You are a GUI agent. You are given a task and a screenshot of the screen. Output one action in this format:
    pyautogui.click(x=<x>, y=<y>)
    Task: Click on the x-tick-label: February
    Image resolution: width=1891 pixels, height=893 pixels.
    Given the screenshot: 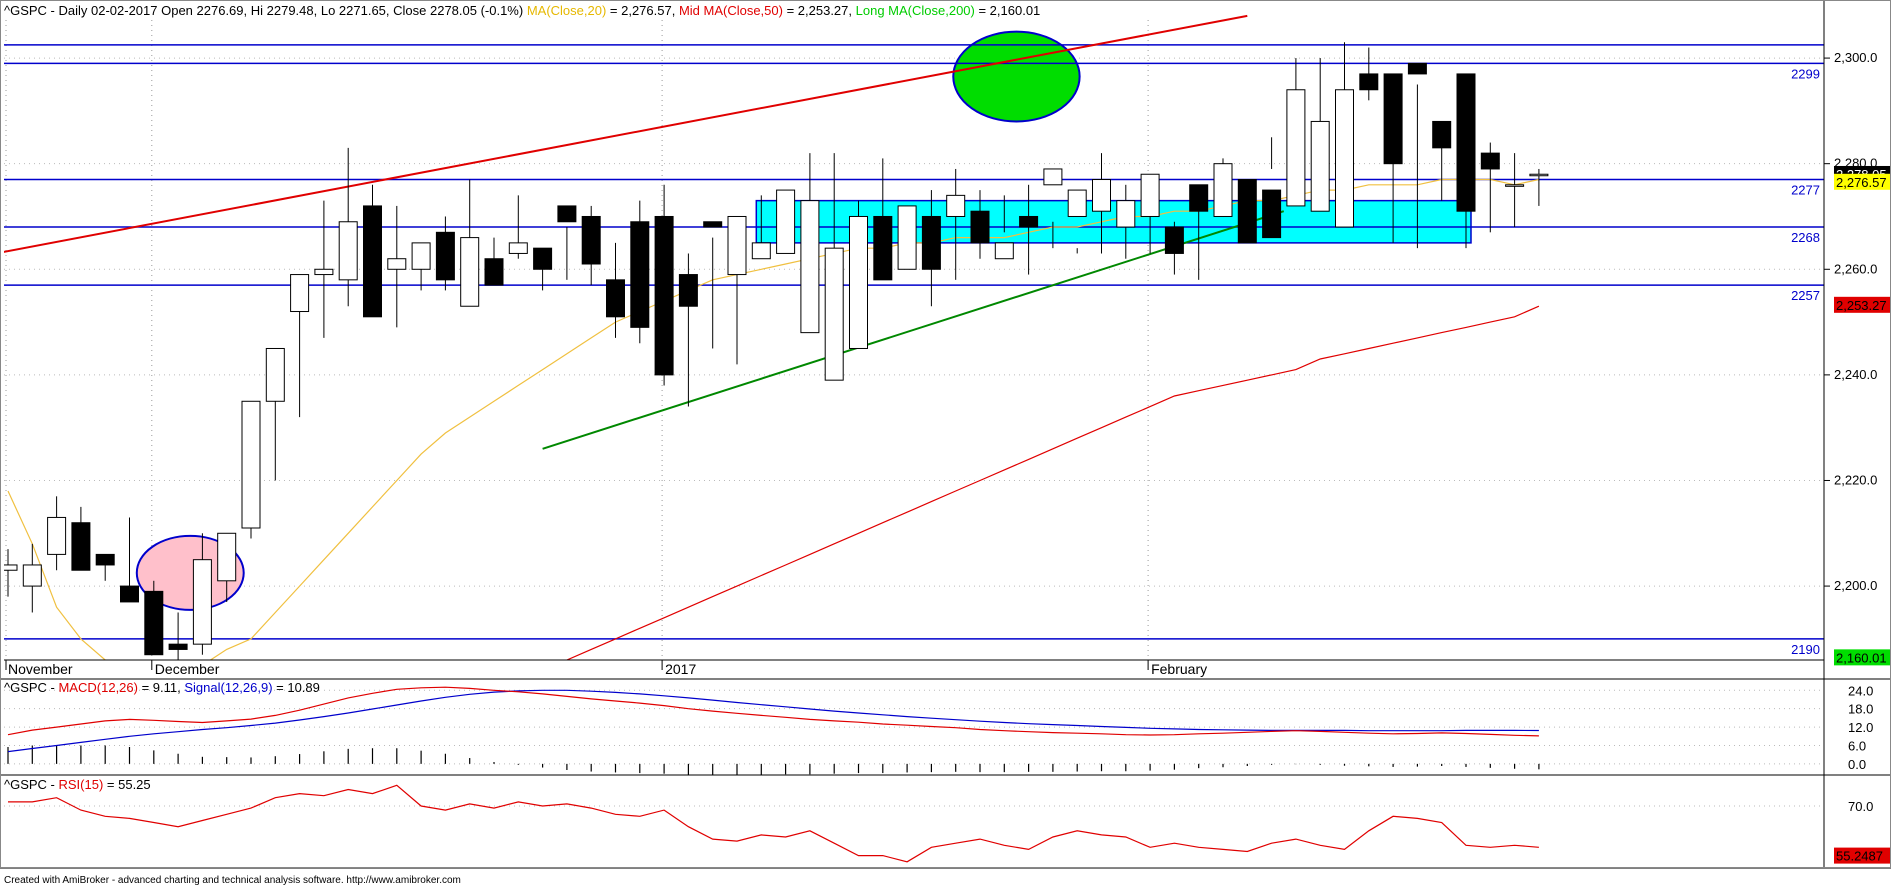 What is the action you would take?
    pyautogui.click(x=1179, y=669)
    